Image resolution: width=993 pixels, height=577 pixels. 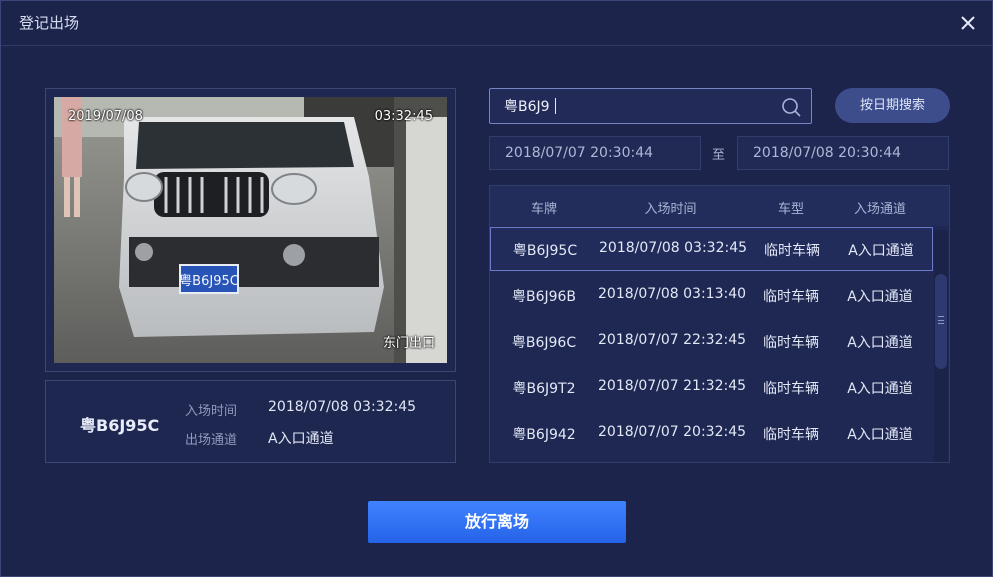 What do you see at coordinates (408, 343) in the screenshot?
I see `camera-location: 东门出口` at bounding box center [408, 343].